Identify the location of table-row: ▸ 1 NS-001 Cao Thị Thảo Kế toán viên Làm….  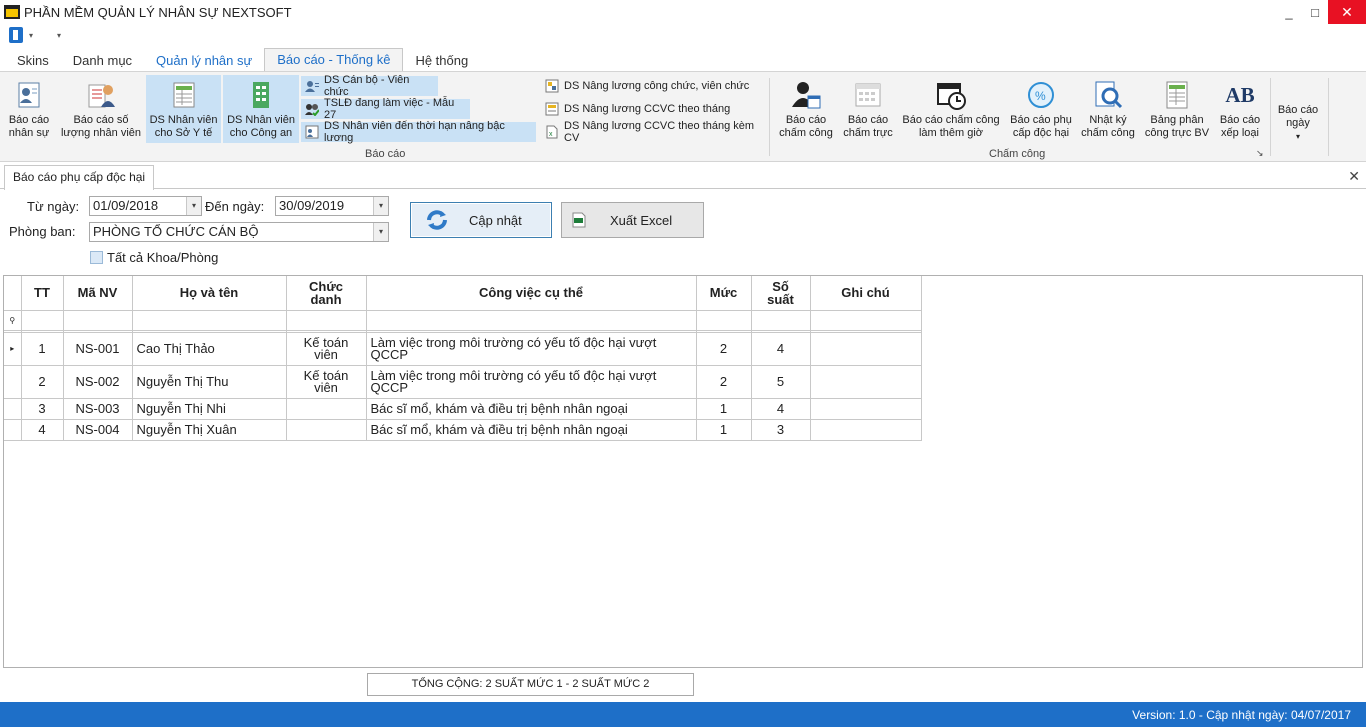
(463, 349).